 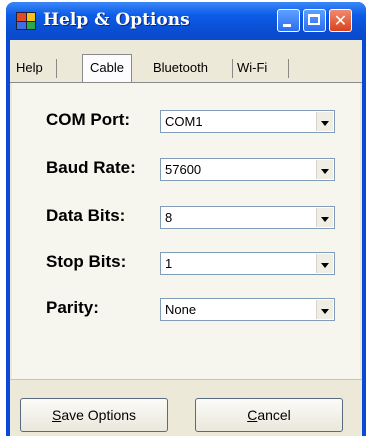 What do you see at coordinates (247, 169) in the screenshot?
I see `baud-rate-select: 57600` at bounding box center [247, 169].